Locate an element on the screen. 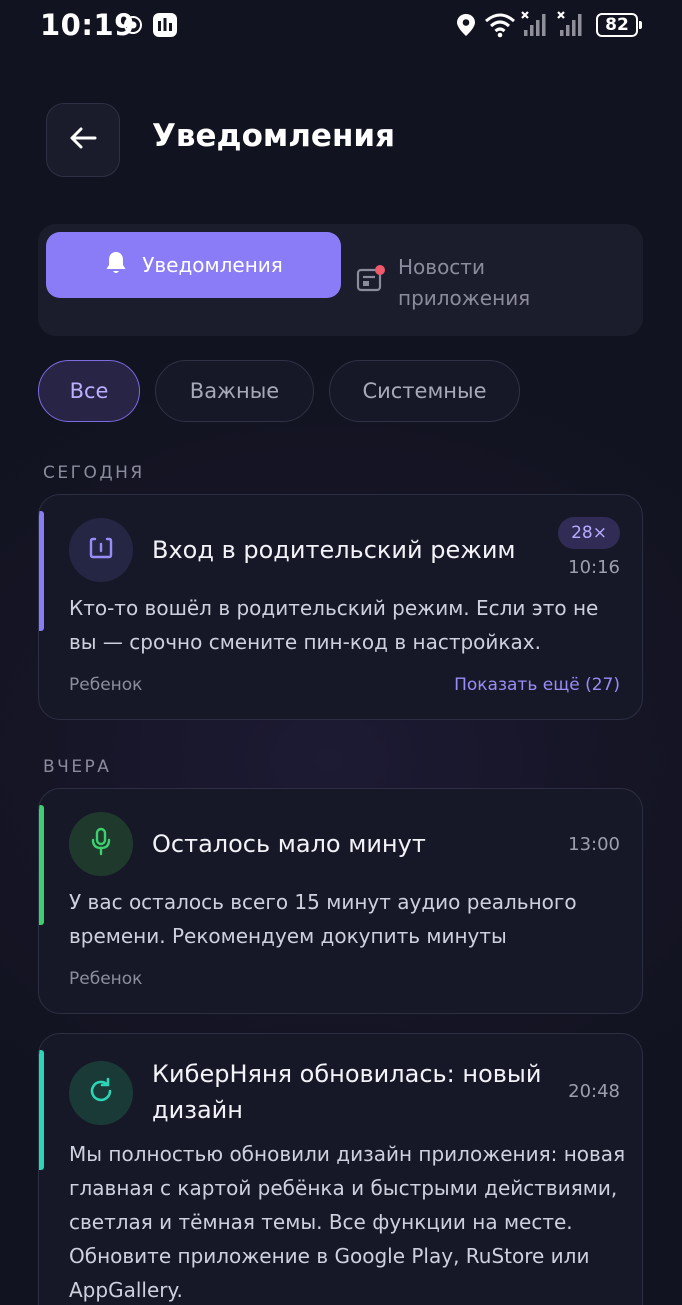  card-time: 10:16 is located at coordinates (594, 567).